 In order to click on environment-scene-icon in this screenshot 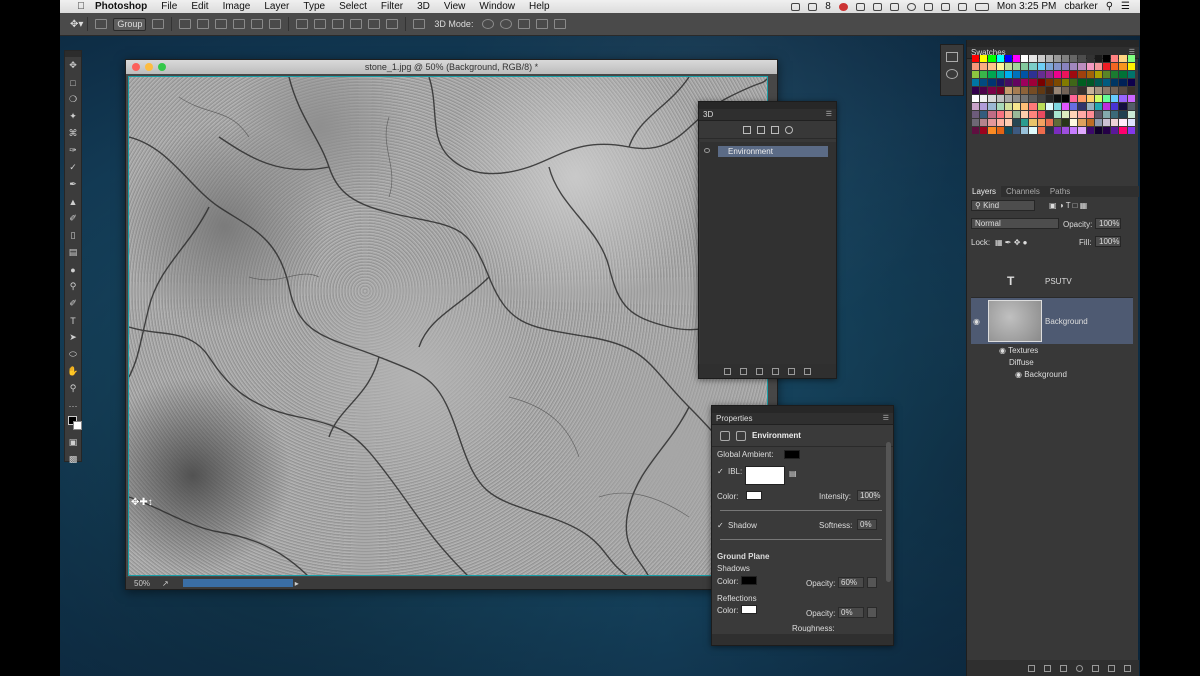, I will do `click(725, 435)`.